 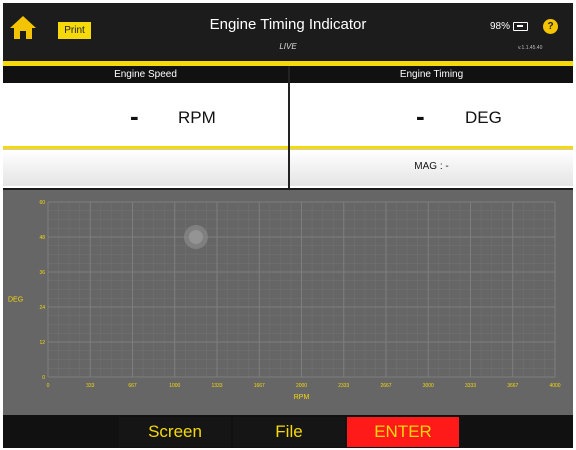 What do you see at coordinates (343, 386) in the screenshot?
I see `x-tick-label: 2333` at bounding box center [343, 386].